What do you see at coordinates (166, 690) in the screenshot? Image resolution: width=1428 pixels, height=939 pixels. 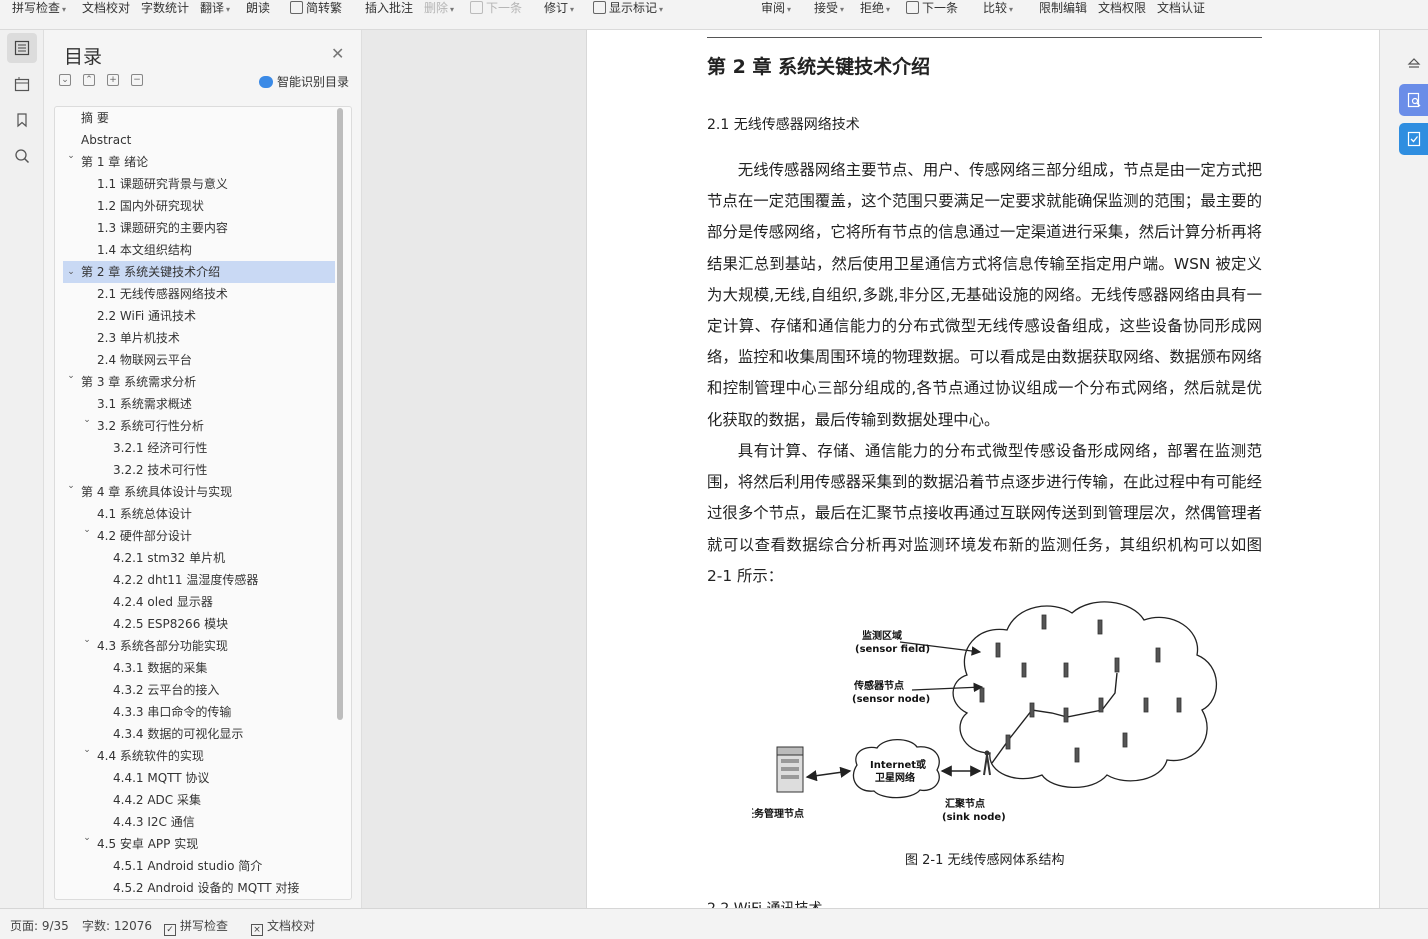 I see `toc-item: 4.3.2 云平台的接入` at bounding box center [166, 690].